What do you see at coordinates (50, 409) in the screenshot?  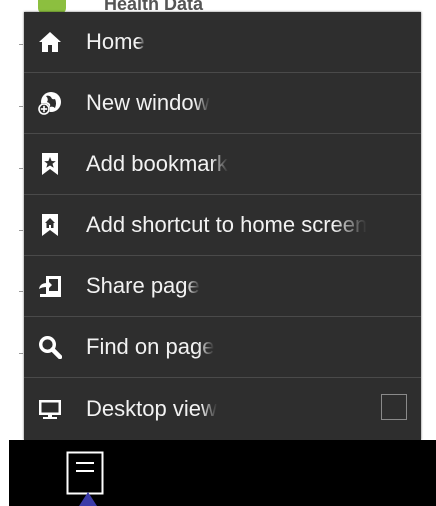 I see `monitor-icon` at bounding box center [50, 409].